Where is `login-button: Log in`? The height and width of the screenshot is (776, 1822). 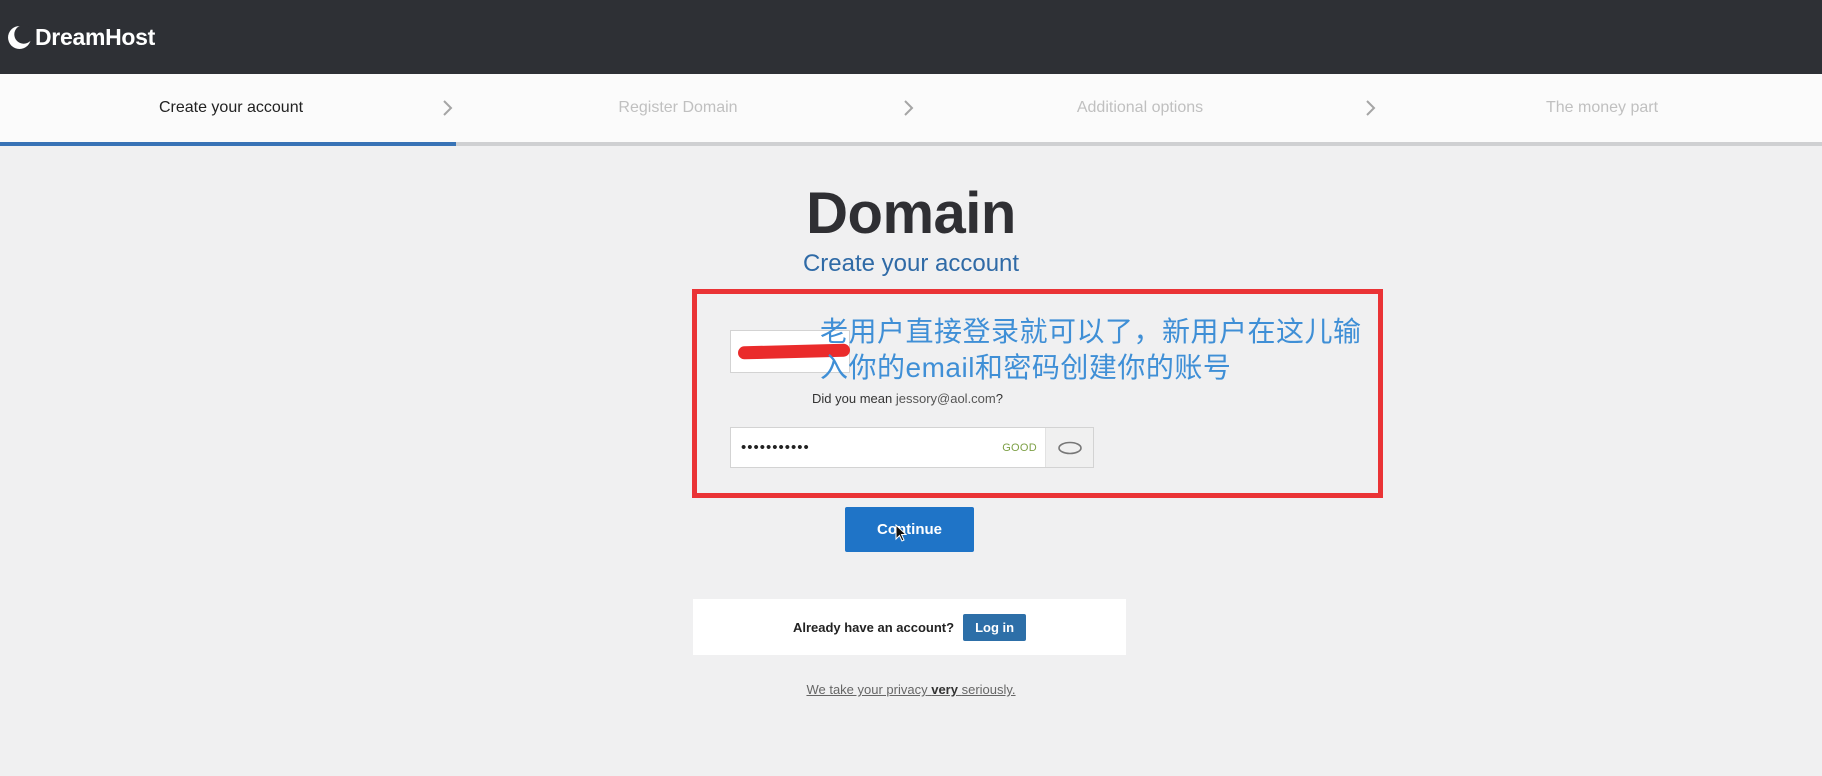 login-button: Log in is located at coordinates (995, 627).